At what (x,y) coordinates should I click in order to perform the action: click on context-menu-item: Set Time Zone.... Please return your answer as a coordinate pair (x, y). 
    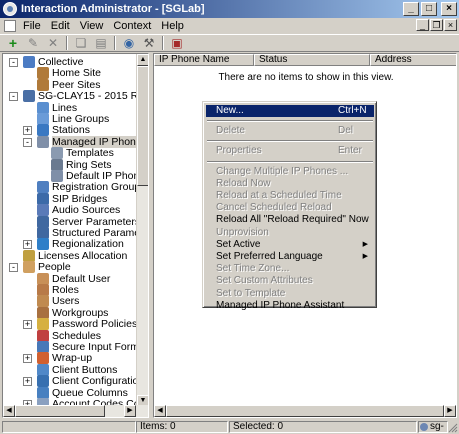
    Looking at the image, I should click on (290, 269).